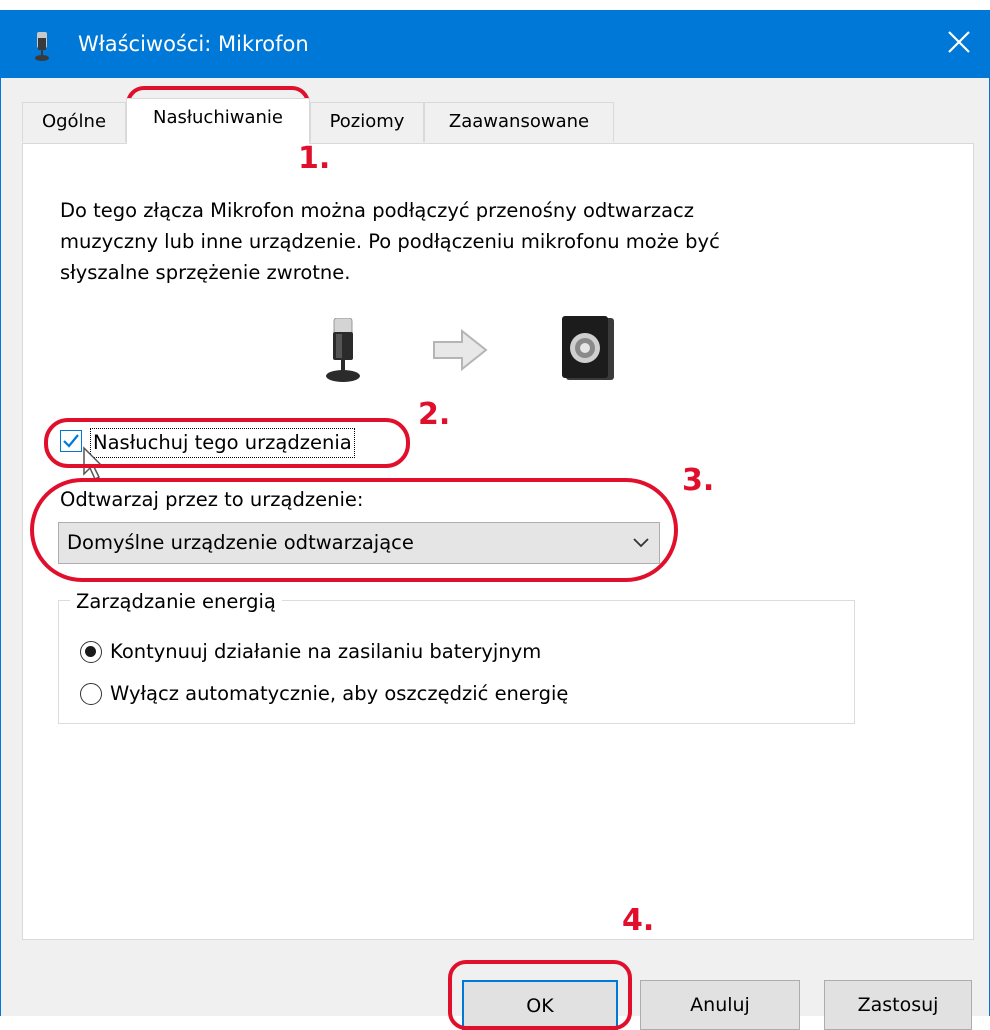  I want to click on annotation-step-3: 3., so click(698, 480).